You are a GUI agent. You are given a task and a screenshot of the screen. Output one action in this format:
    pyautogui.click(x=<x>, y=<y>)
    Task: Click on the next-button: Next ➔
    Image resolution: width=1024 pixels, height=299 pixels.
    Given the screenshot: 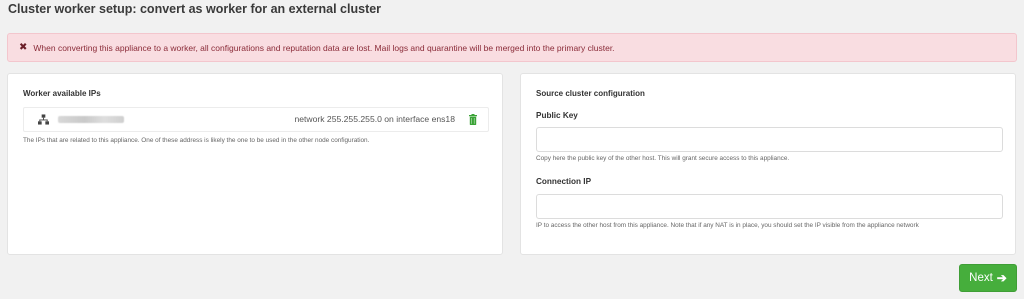 What is the action you would take?
    pyautogui.click(x=988, y=278)
    